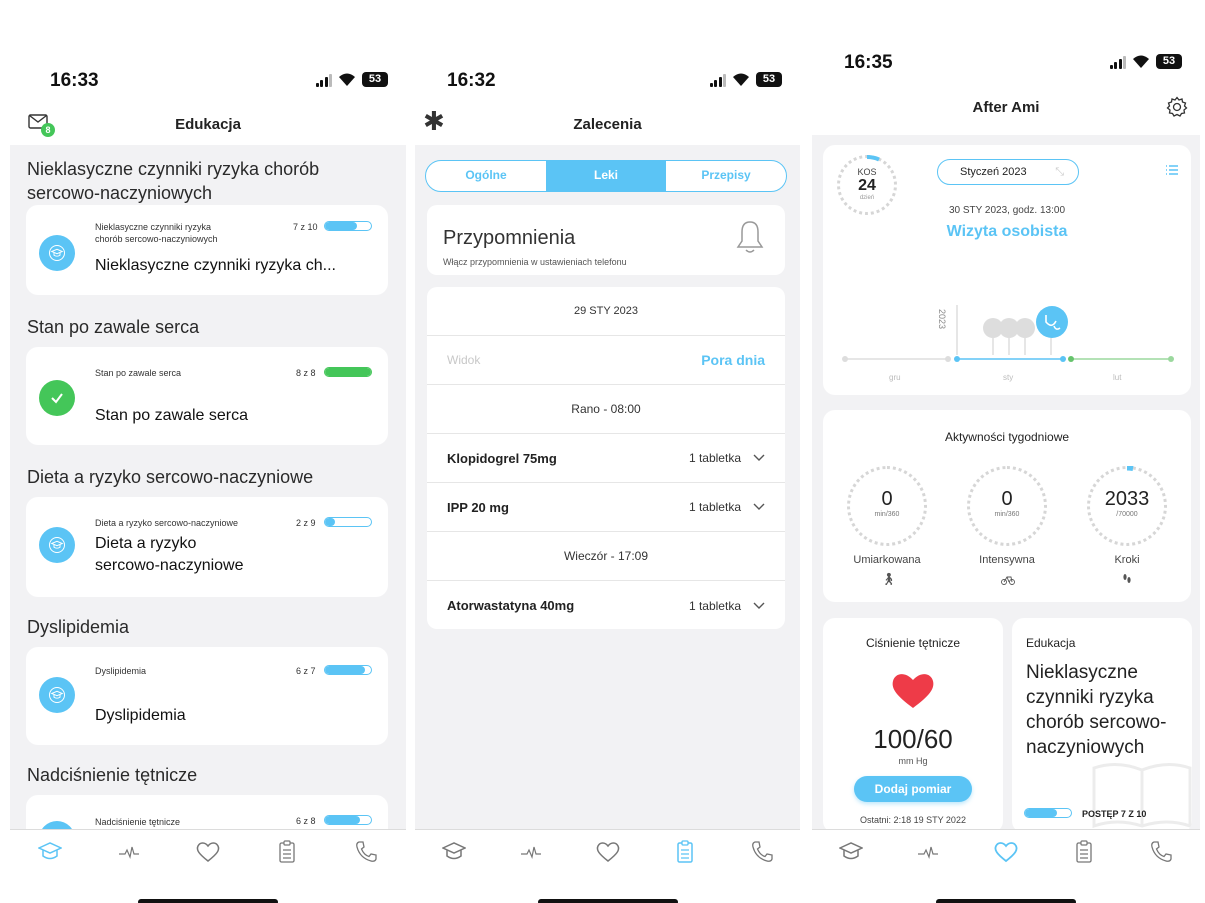 The width and height of the screenshot is (1205, 903). I want to click on date-label: 29 STY 2023, so click(605, 311).